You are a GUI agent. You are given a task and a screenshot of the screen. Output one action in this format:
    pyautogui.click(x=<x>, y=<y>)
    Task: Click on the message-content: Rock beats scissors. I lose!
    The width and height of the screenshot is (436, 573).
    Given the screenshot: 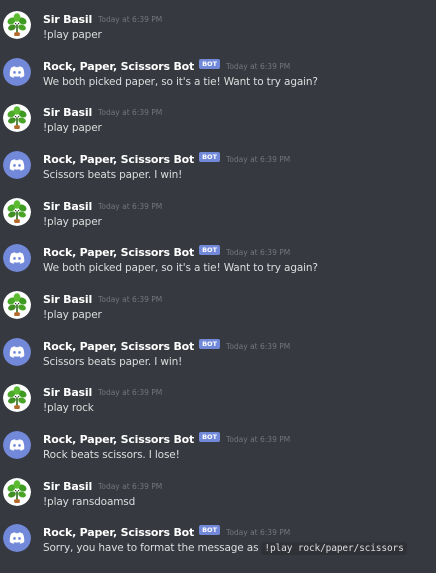 What is the action you would take?
    pyautogui.click(x=111, y=455)
    